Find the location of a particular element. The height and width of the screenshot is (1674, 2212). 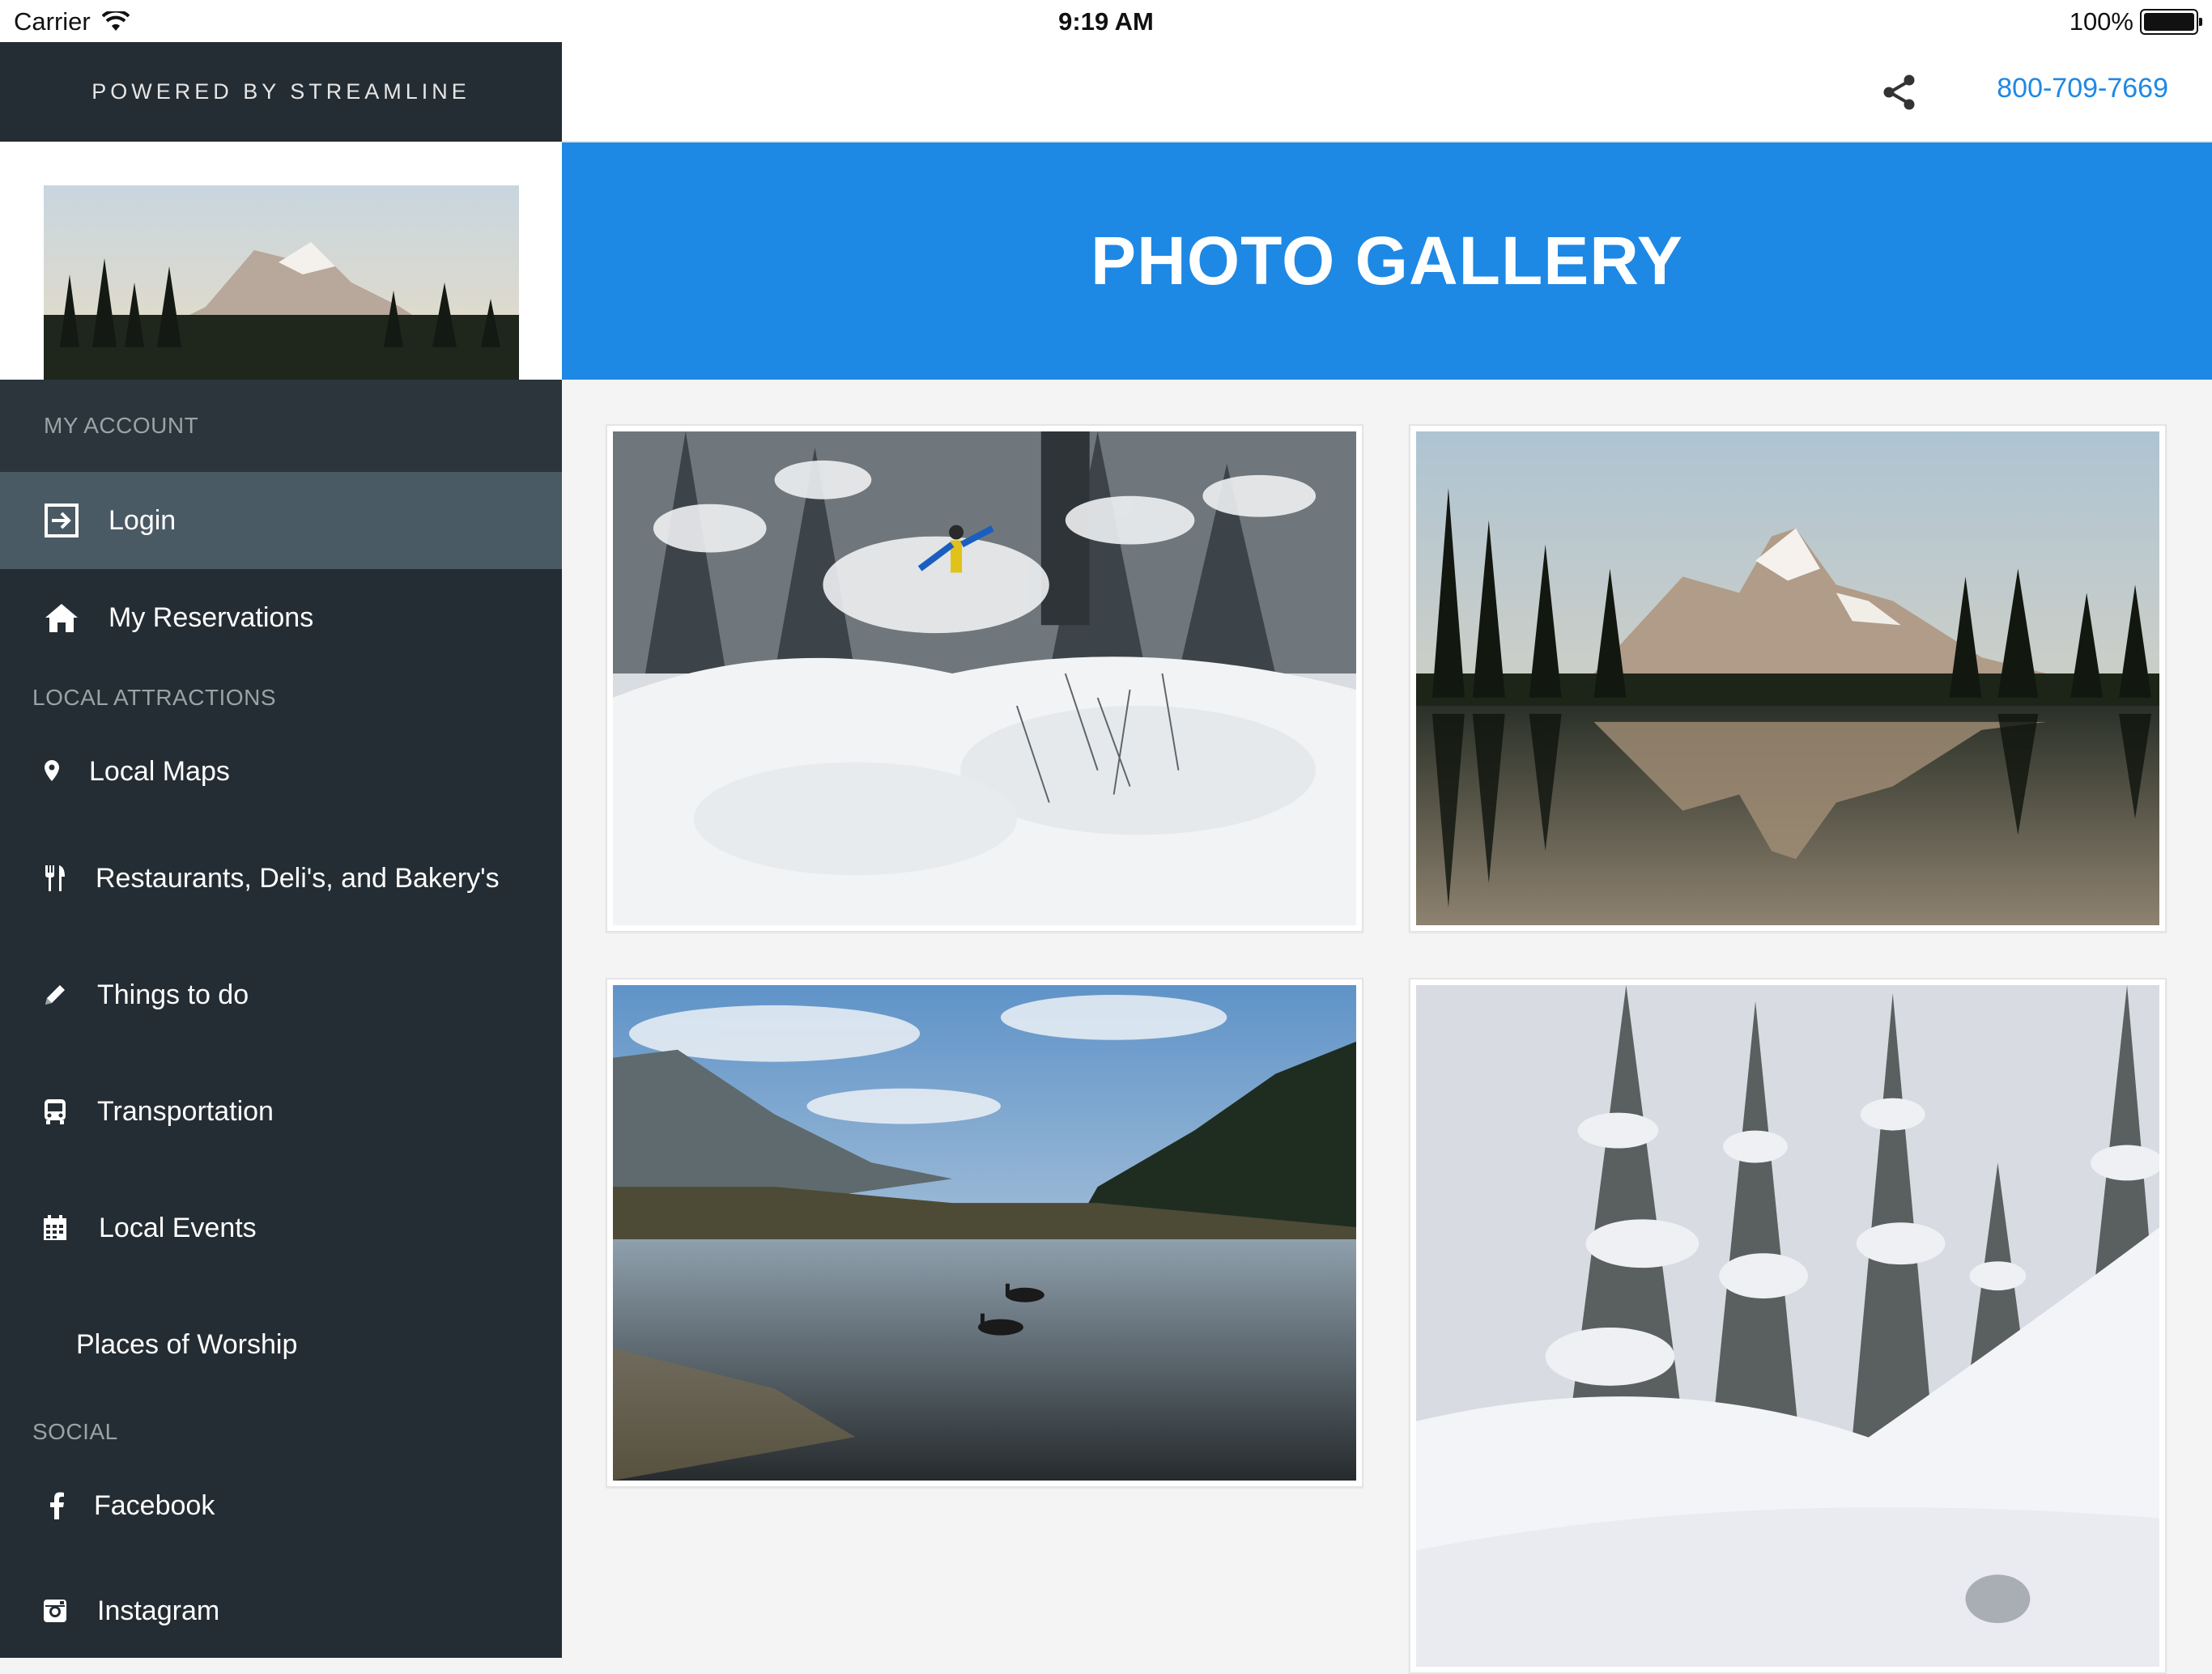

sidebar-item-restaurants: Restaurants, Deli's, and Bakery's is located at coordinates (281, 878).